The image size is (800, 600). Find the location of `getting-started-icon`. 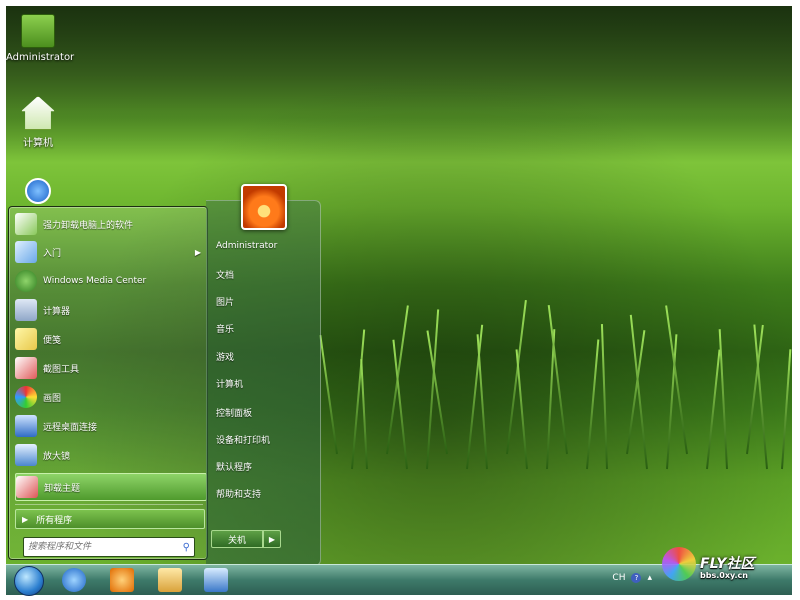

getting-started-icon is located at coordinates (26, 252).